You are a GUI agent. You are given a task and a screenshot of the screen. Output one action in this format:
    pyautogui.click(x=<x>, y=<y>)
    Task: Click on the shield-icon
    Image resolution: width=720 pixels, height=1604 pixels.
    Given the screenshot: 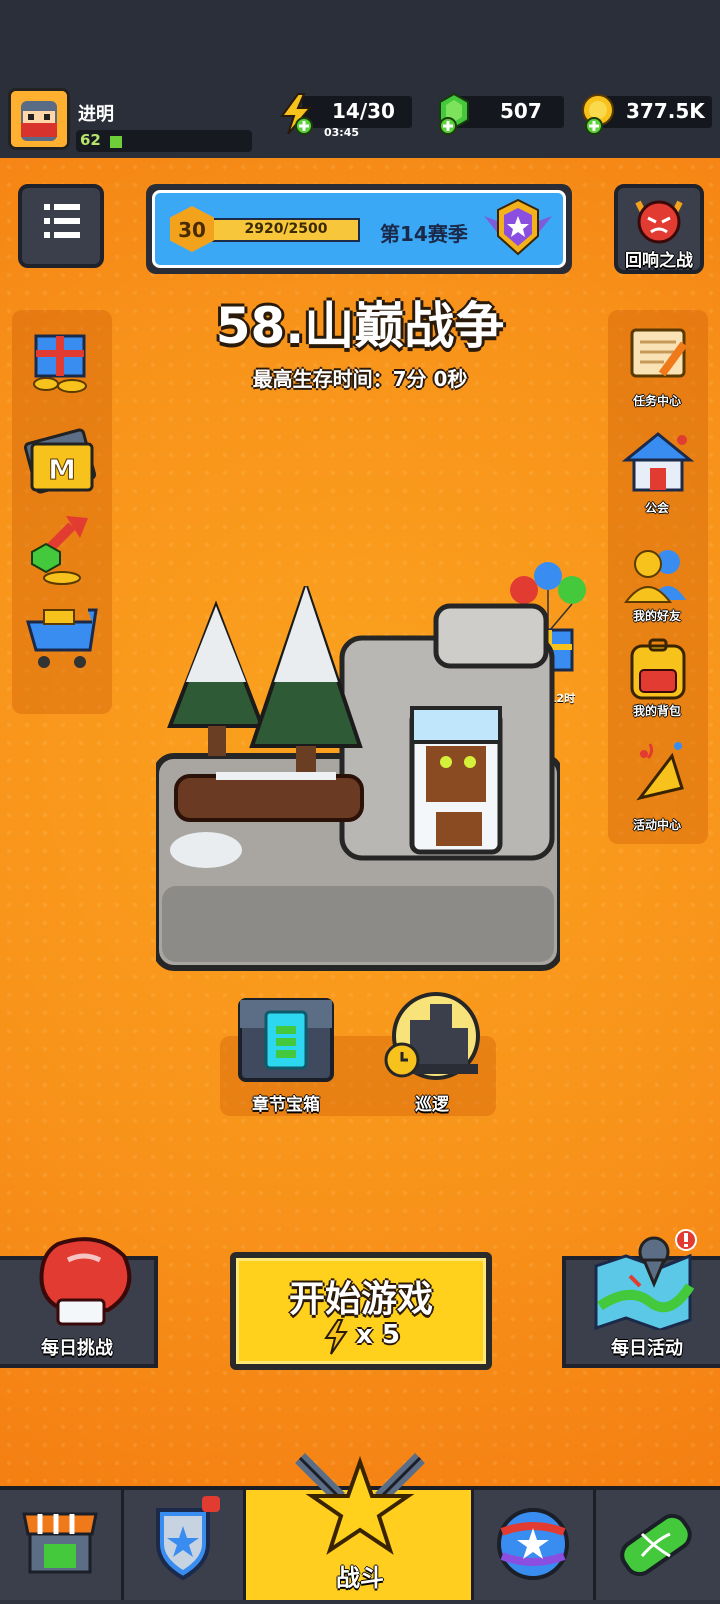 What is the action you would take?
    pyautogui.click(x=188, y=1538)
    